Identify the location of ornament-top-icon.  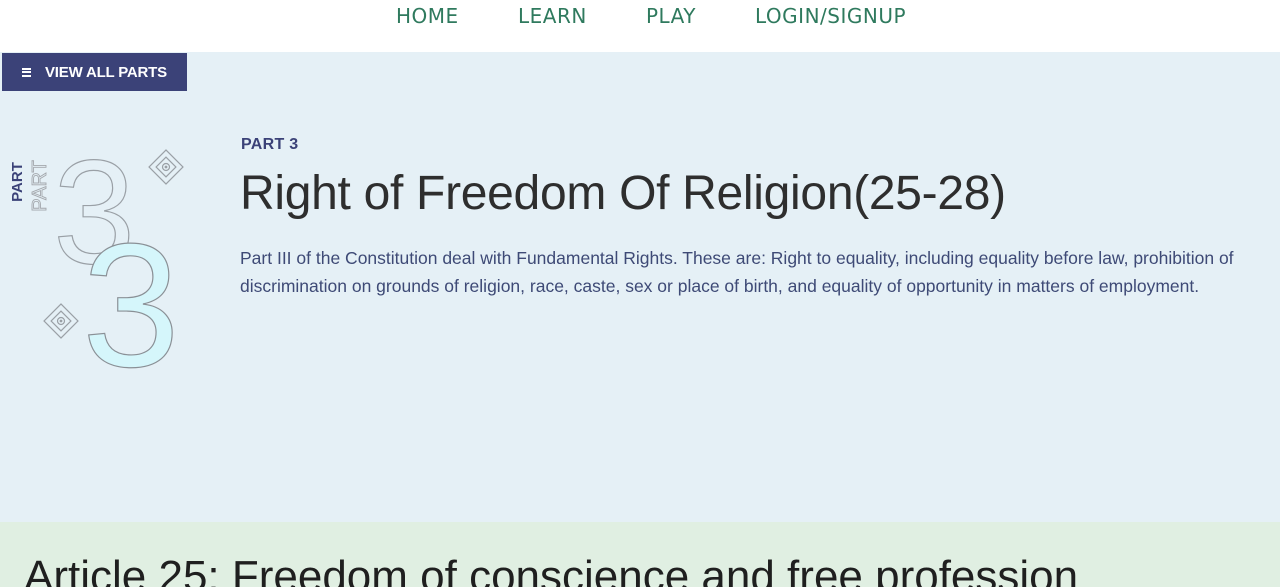
(166, 167).